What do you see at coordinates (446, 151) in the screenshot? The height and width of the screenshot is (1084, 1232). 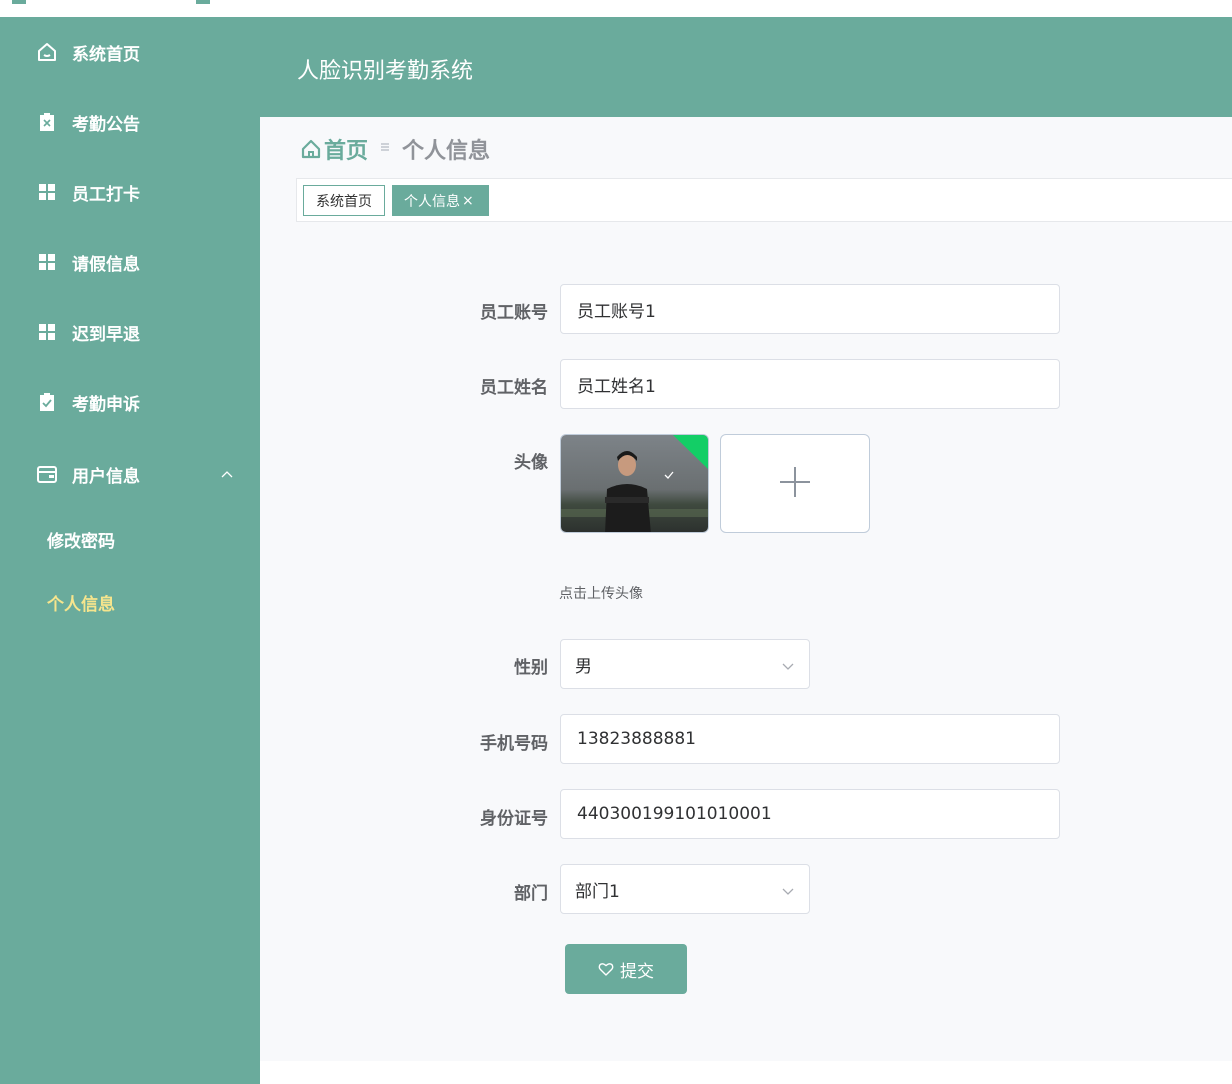 I see `breadcrumb-current: 个人信息` at bounding box center [446, 151].